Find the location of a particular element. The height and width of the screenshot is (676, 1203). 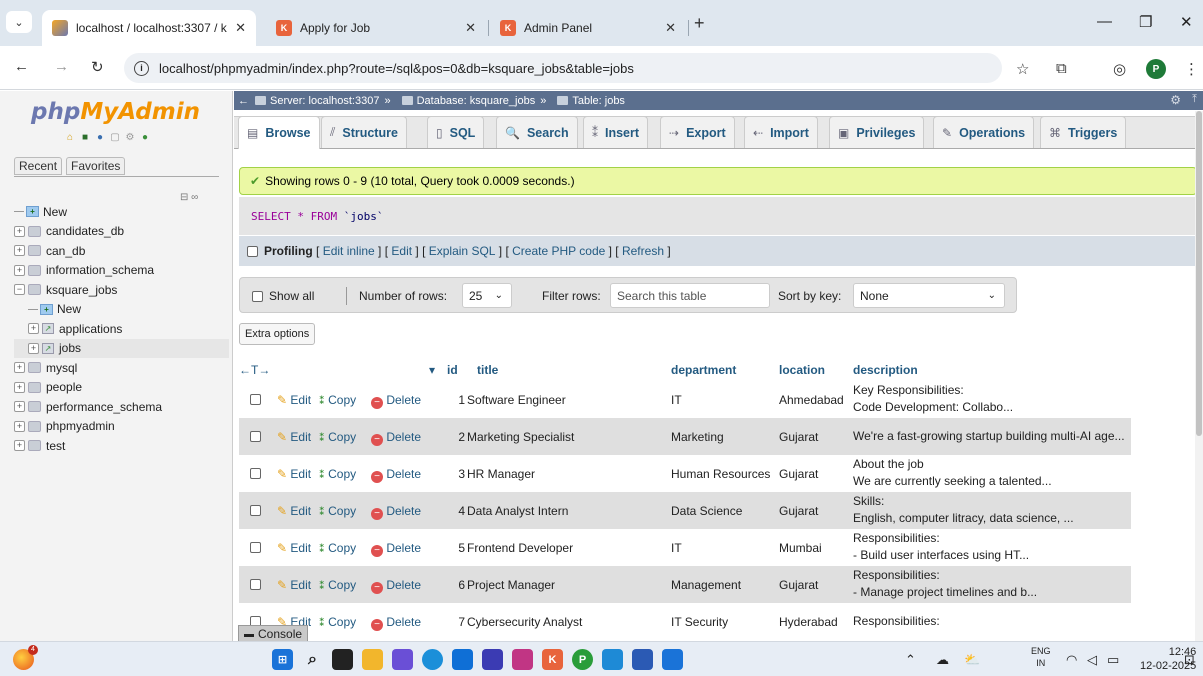

cell-id: 5 is located at coordinates (457, 548).